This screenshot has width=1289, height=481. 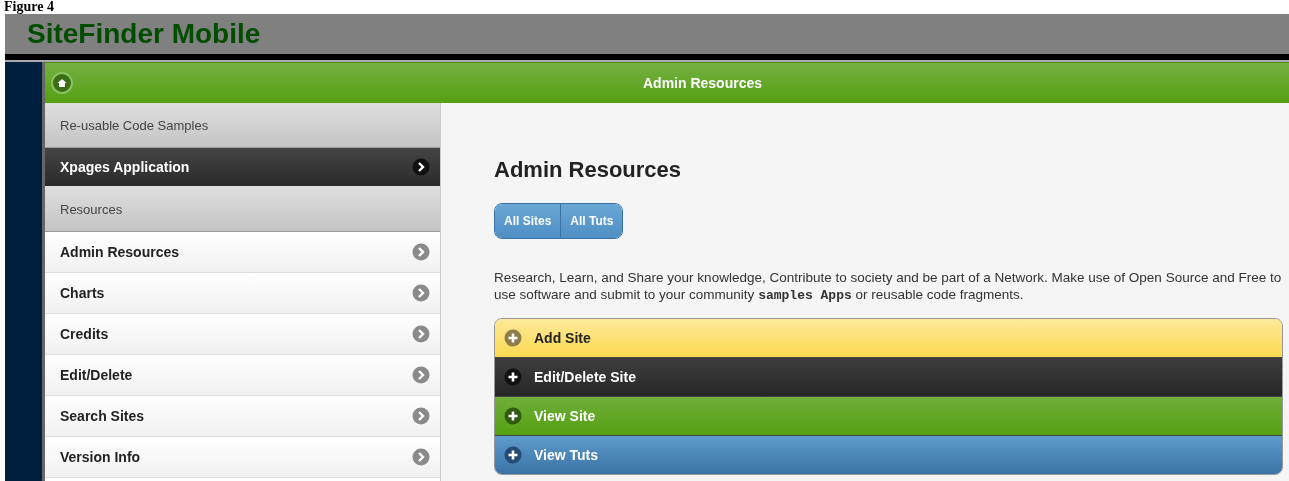 What do you see at coordinates (888, 286) in the screenshot?
I see `description-text: Research, Learn, and Share your knowledge, Contribute to society and be part of a Network. Make use of Open Source and Free to use software and submit to your community samples Apps or reusable code fragments.` at bounding box center [888, 286].